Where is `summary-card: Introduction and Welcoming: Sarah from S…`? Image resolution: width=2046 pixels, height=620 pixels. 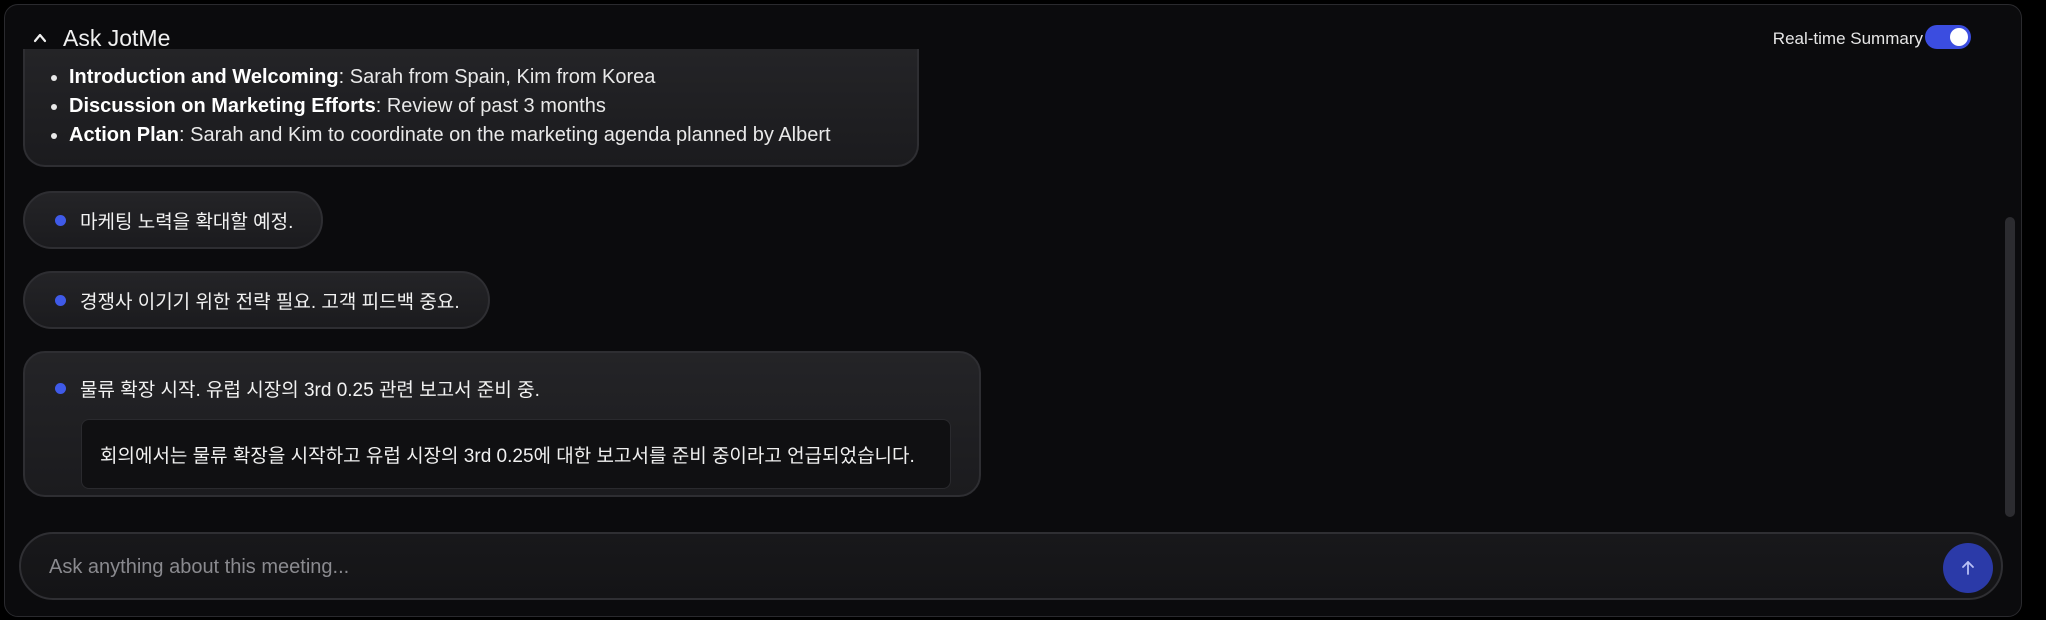
summary-card: Introduction and Welcoming: Sarah from S… is located at coordinates (471, 108).